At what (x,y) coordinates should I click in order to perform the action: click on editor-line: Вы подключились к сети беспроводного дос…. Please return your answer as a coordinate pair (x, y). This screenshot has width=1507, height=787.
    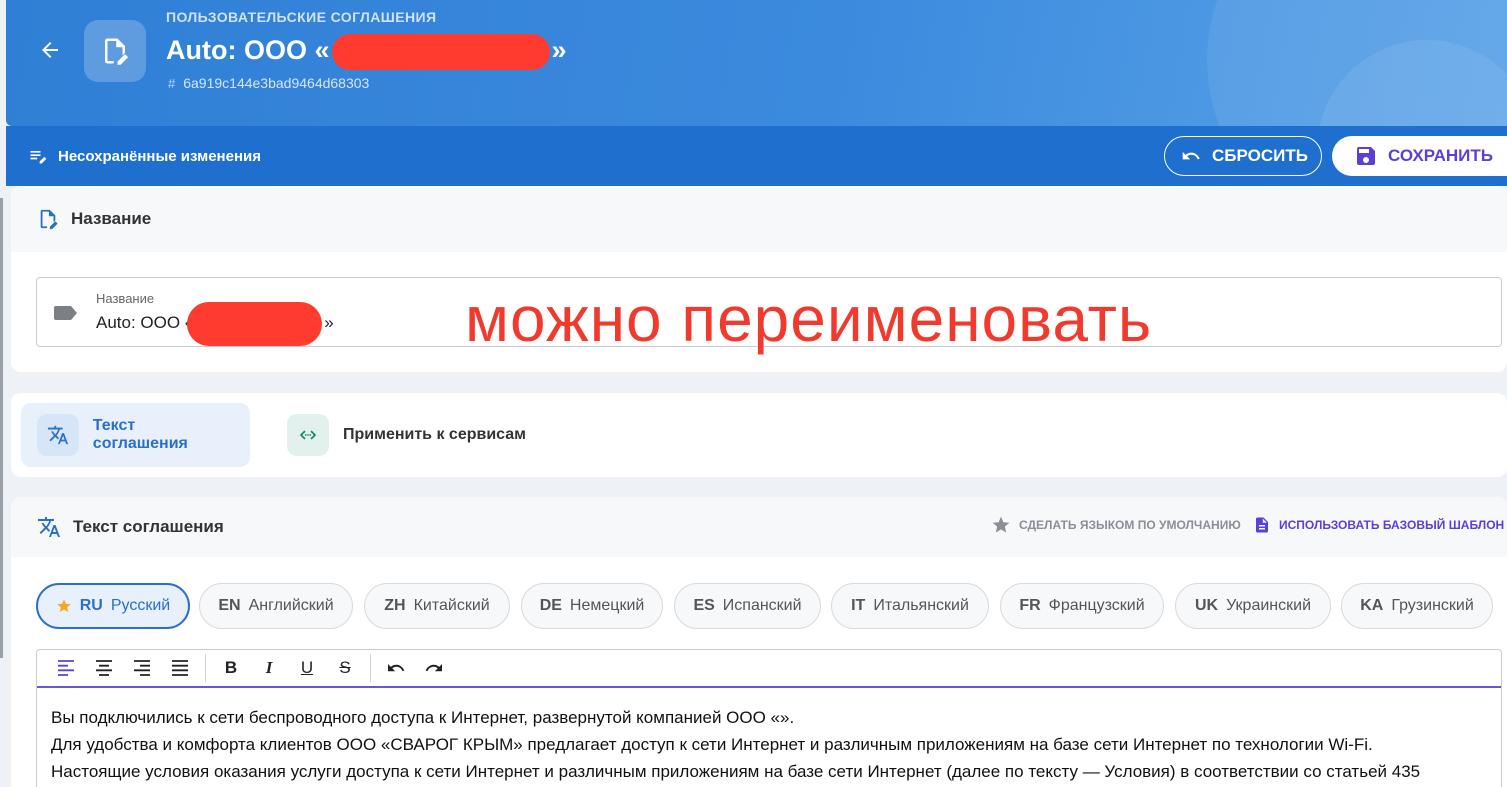
    Looking at the image, I should click on (423, 717).